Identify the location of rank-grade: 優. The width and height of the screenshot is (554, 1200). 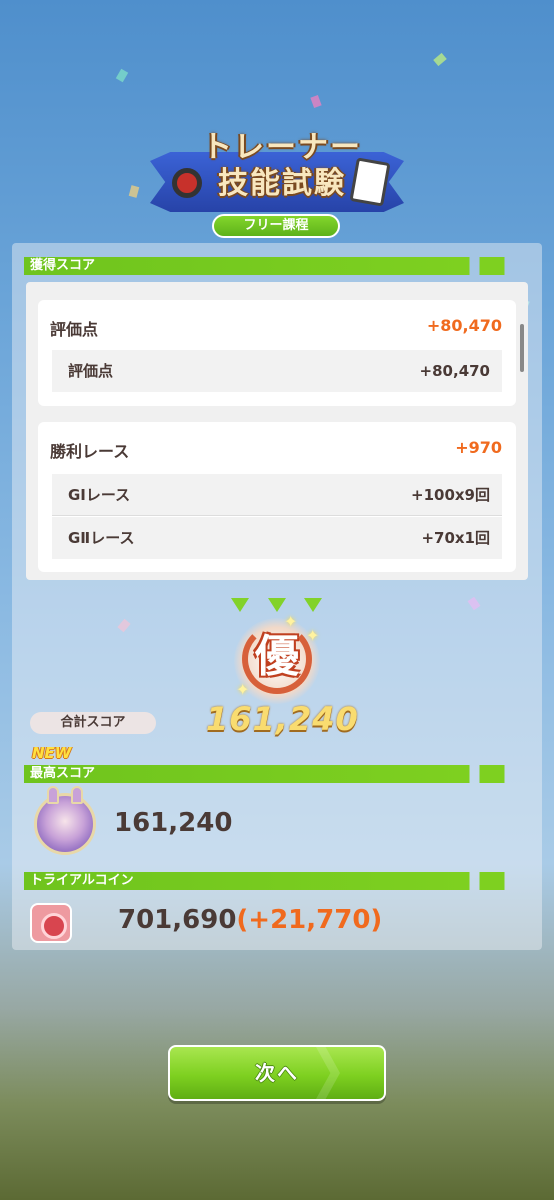
(277, 656).